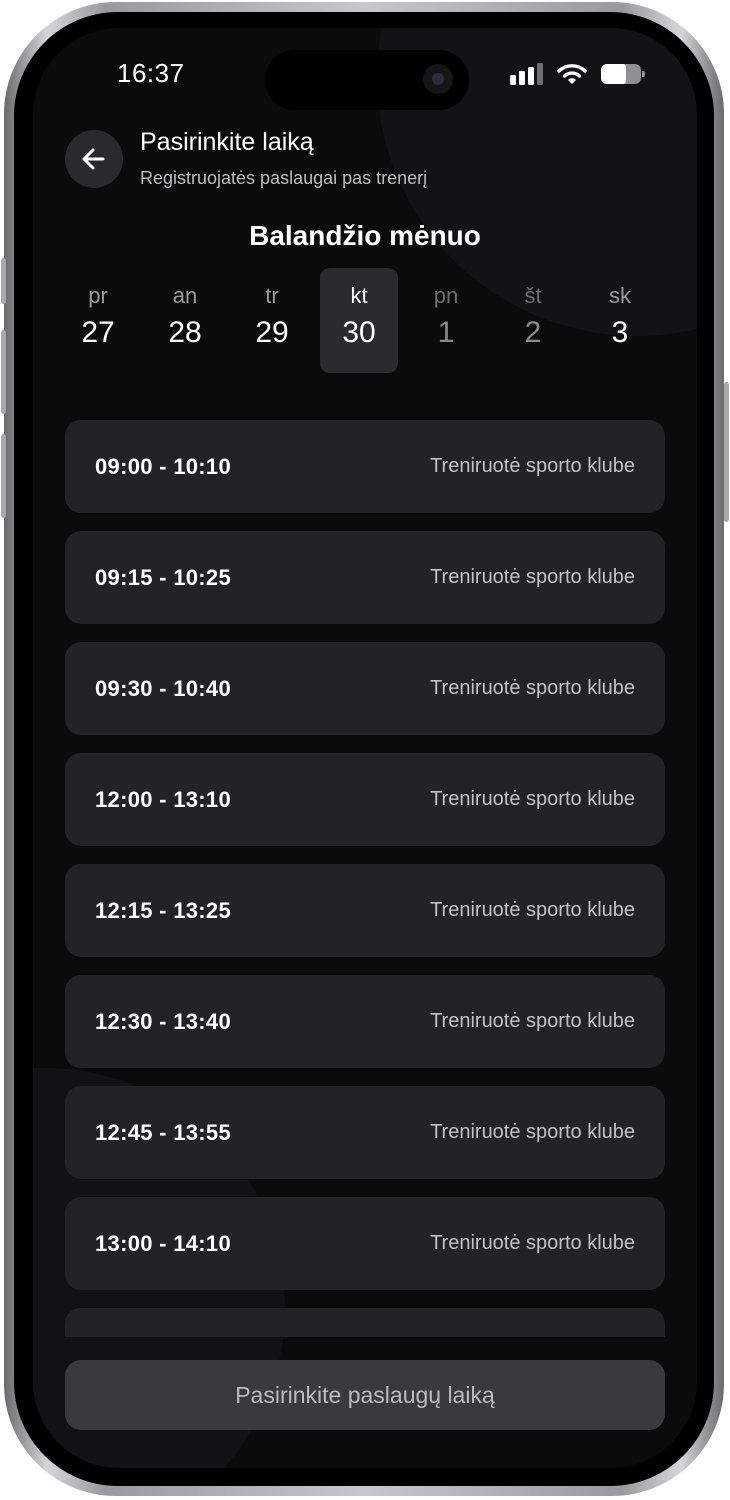 The width and height of the screenshot is (730, 1500). Describe the element at coordinates (365, 910) in the screenshot. I see `time-slot: 12:15 - 13:25 Treniruotė sporto klube` at that location.